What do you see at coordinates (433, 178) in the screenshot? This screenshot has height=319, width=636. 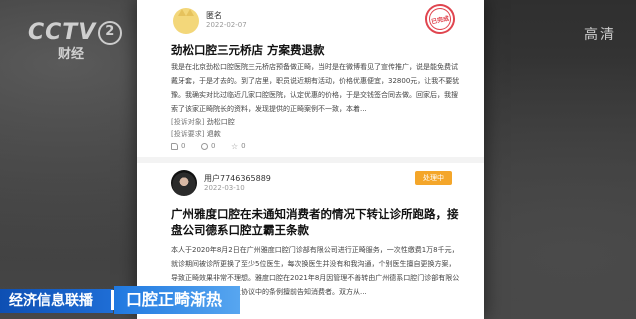 I see `processing-status-badge: 处理中` at bounding box center [433, 178].